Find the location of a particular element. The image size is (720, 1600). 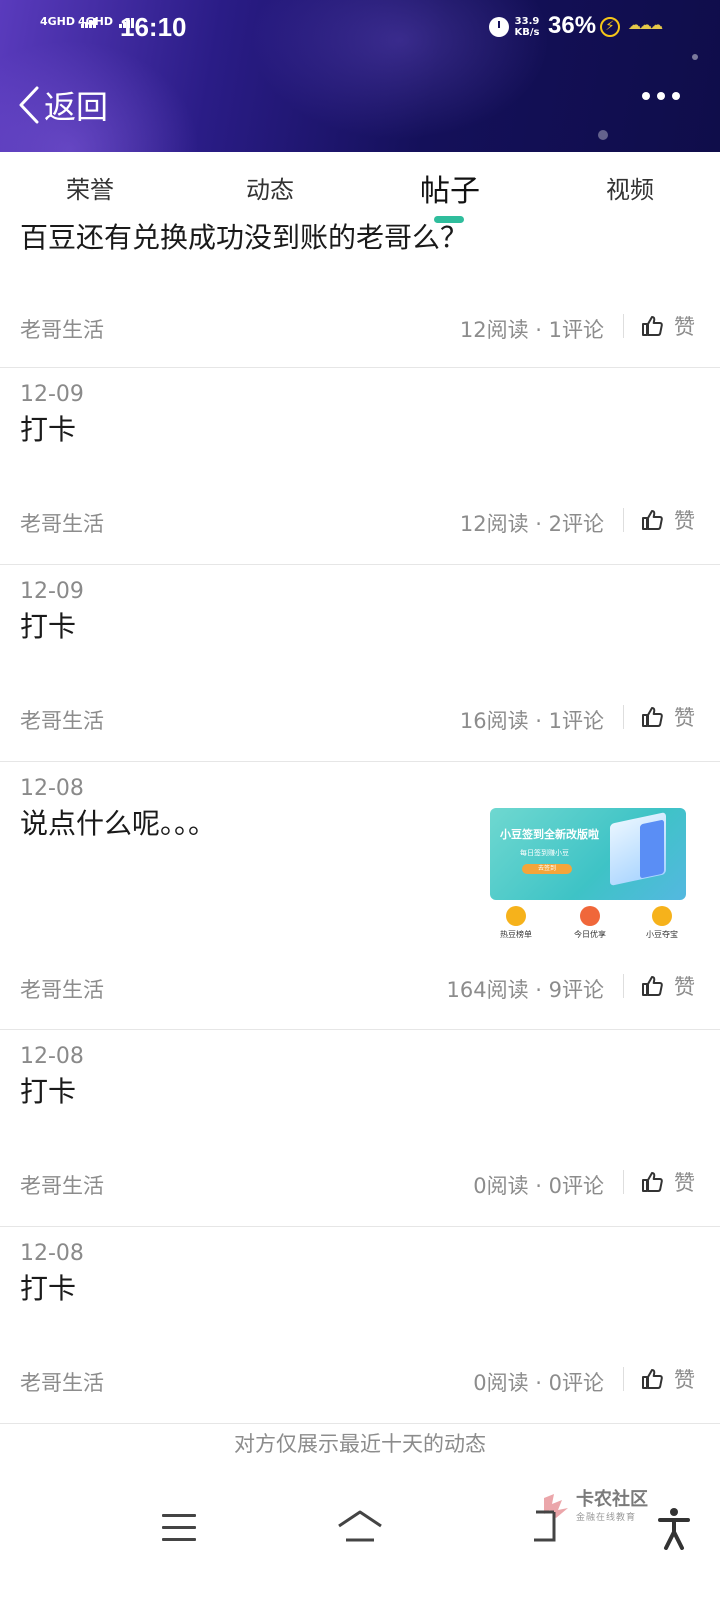

chevron-left-icon is located at coordinates (29, 105).